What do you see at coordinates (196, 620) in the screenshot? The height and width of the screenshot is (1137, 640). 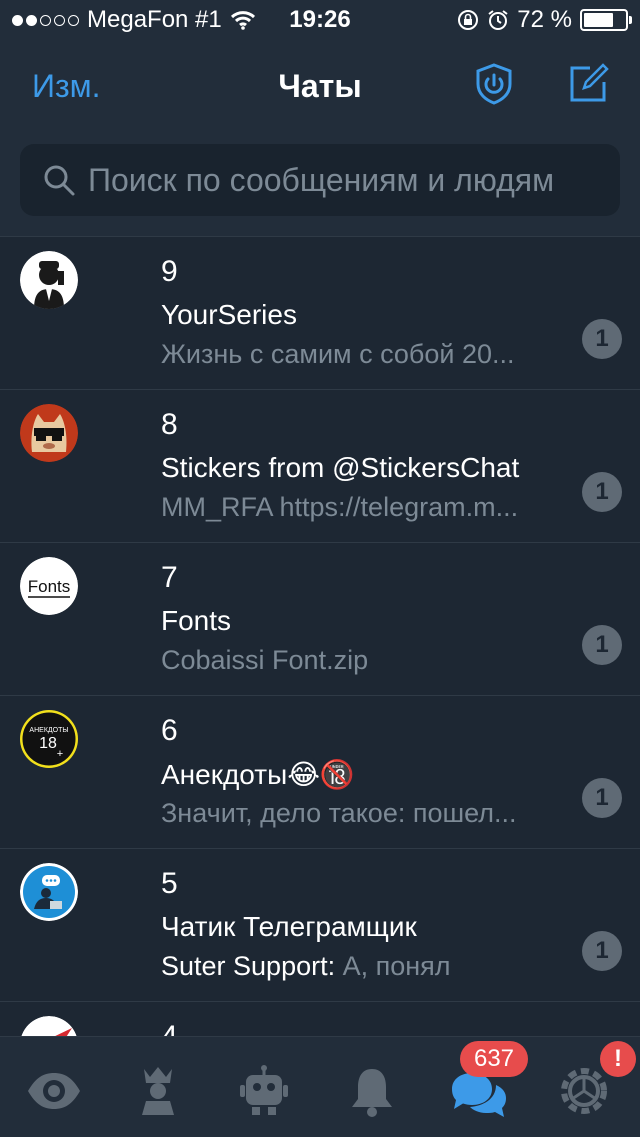 I see `chat-title: Fonts` at bounding box center [196, 620].